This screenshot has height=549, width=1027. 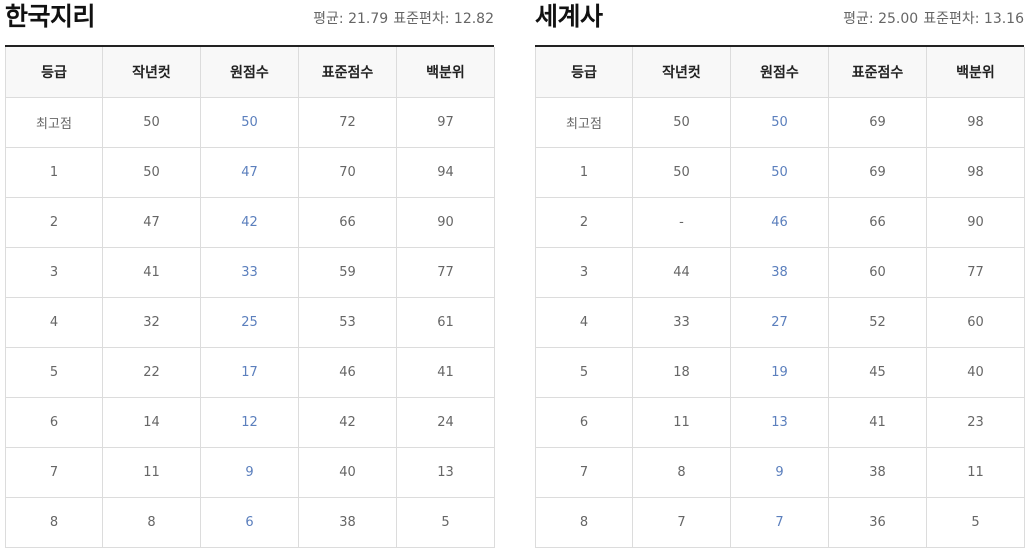 I want to click on standard-score-cell: 60, so click(x=877, y=272).